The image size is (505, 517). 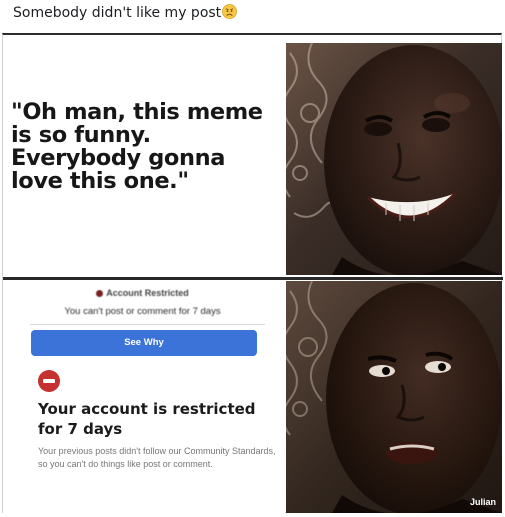 I want to click on account-restricted-title: Your account is restricted for 7 days, so click(x=147, y=419).